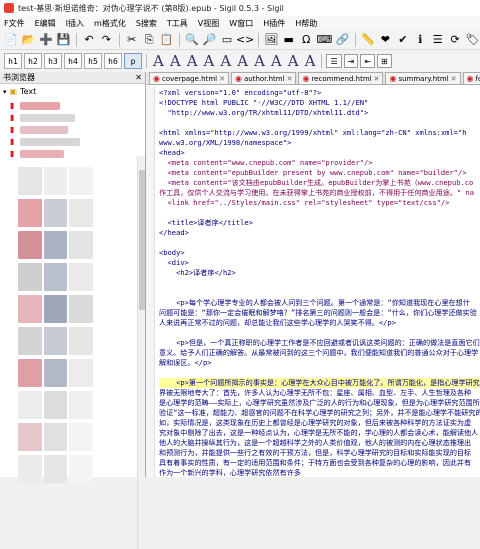  Describe the element at coordinates (172, 153) in the screenshot. I see `code-line: <head>` at that location.